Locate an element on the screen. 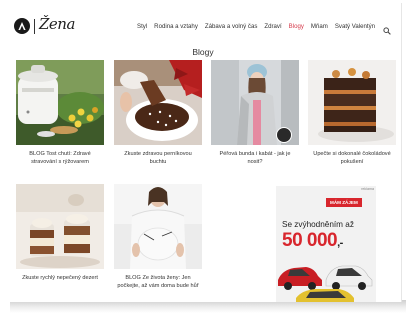 Image resolution: width=406 pixels, height=313 pixels. card-caption-line: Upečte si dokonalé čokoládové is located at coordinates (352, 155).